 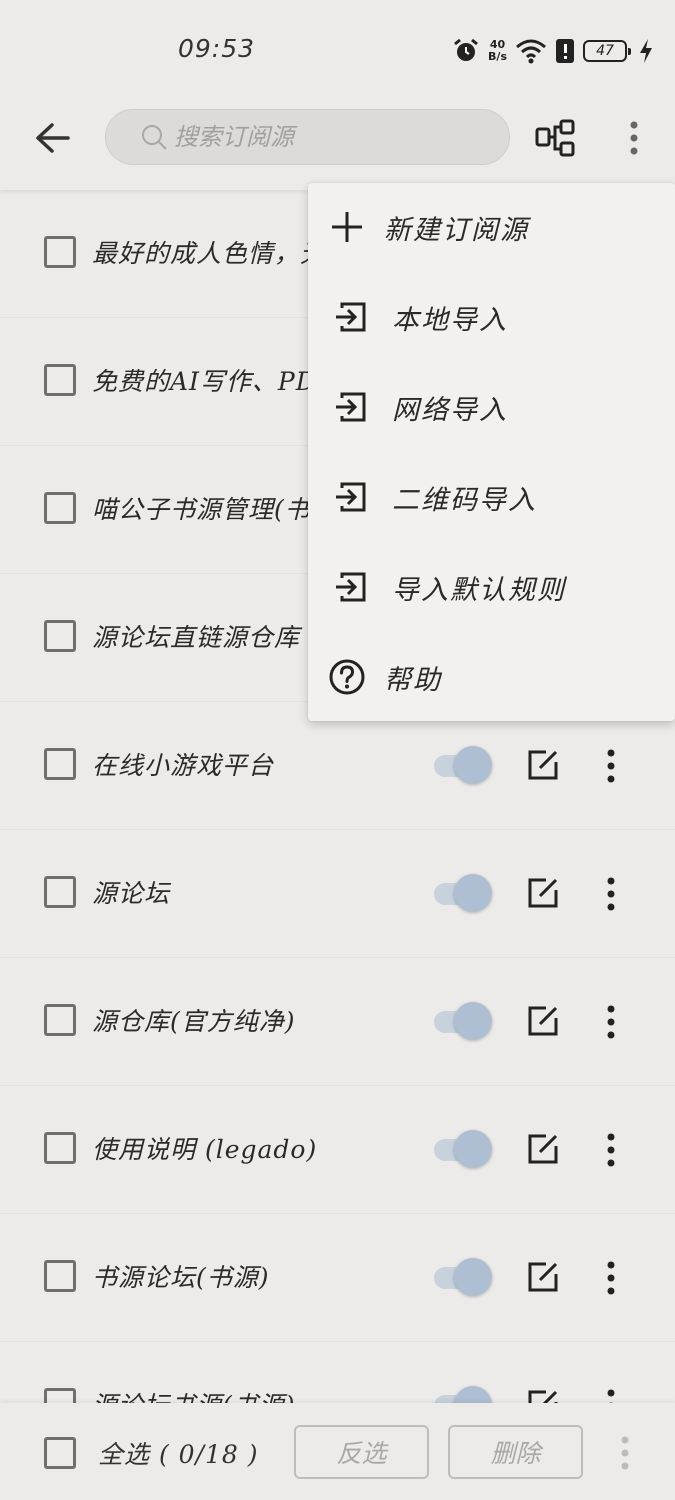 I want to click on menu-item-label: 网络导入, so click(x=450, y=410).